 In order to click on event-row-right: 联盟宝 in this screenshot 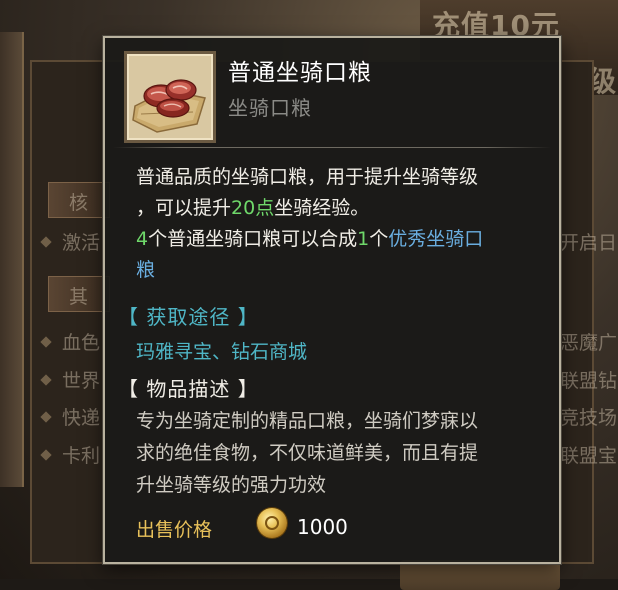, I will do `click(588, 454)`.